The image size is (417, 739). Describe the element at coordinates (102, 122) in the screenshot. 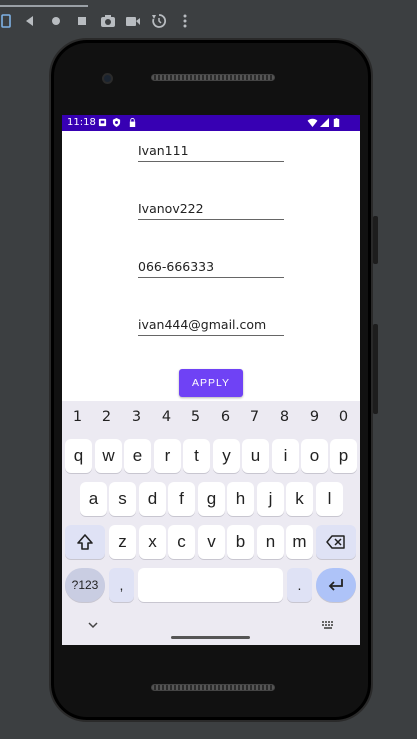

I see `notification-icon` at that location.